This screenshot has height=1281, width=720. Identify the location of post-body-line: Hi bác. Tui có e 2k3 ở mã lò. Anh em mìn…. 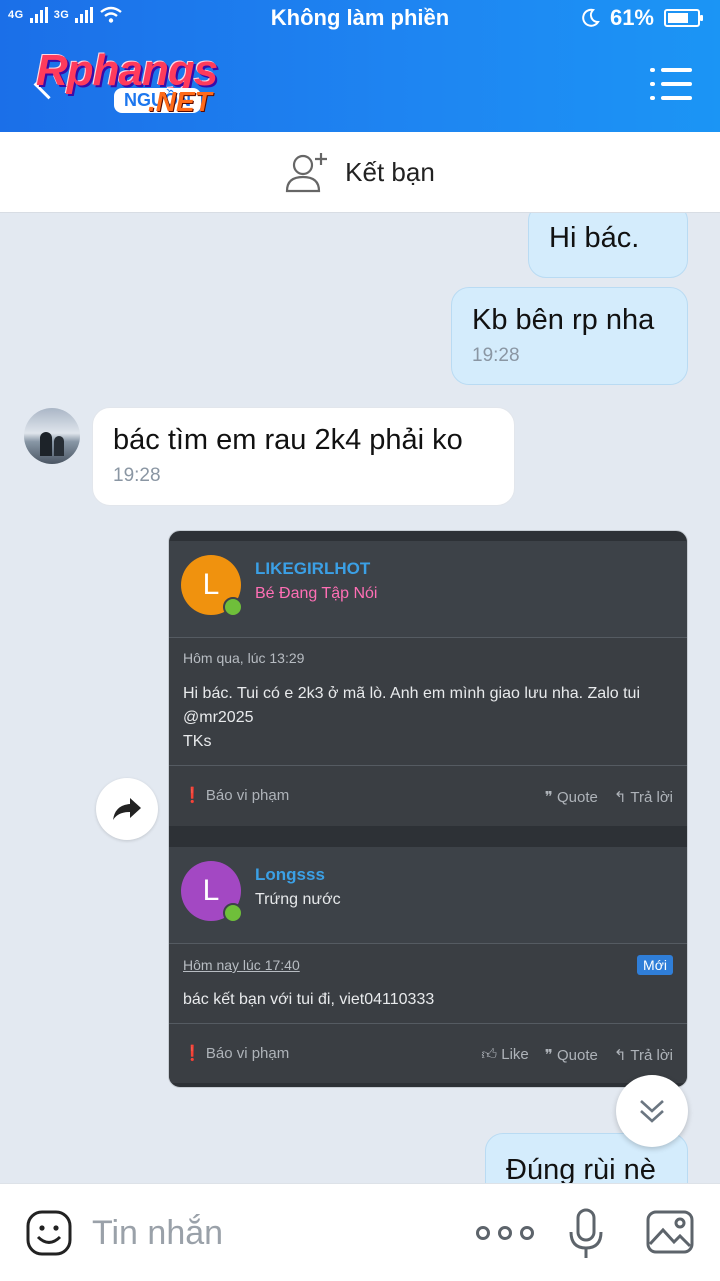
(411, 693).